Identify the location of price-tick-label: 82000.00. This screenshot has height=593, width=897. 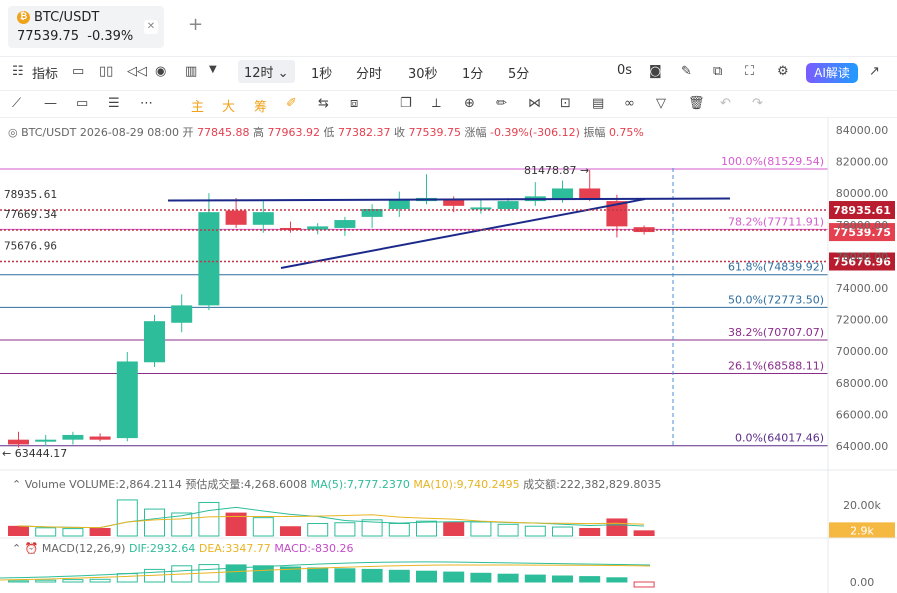
(862, 162).